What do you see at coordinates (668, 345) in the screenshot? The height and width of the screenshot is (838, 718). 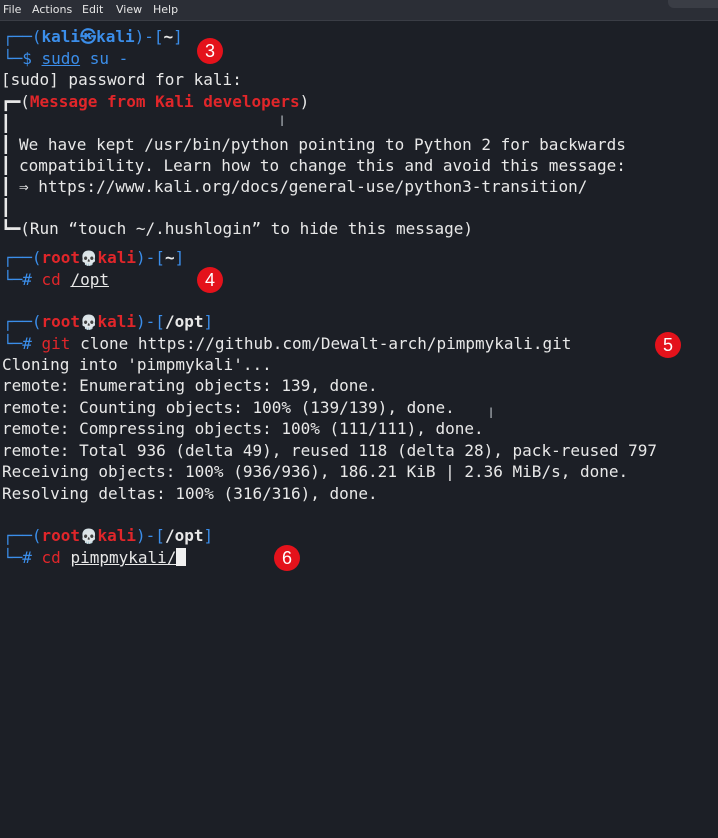 I see `annotation-badge-5: 5` at bounding box center [668, 345].